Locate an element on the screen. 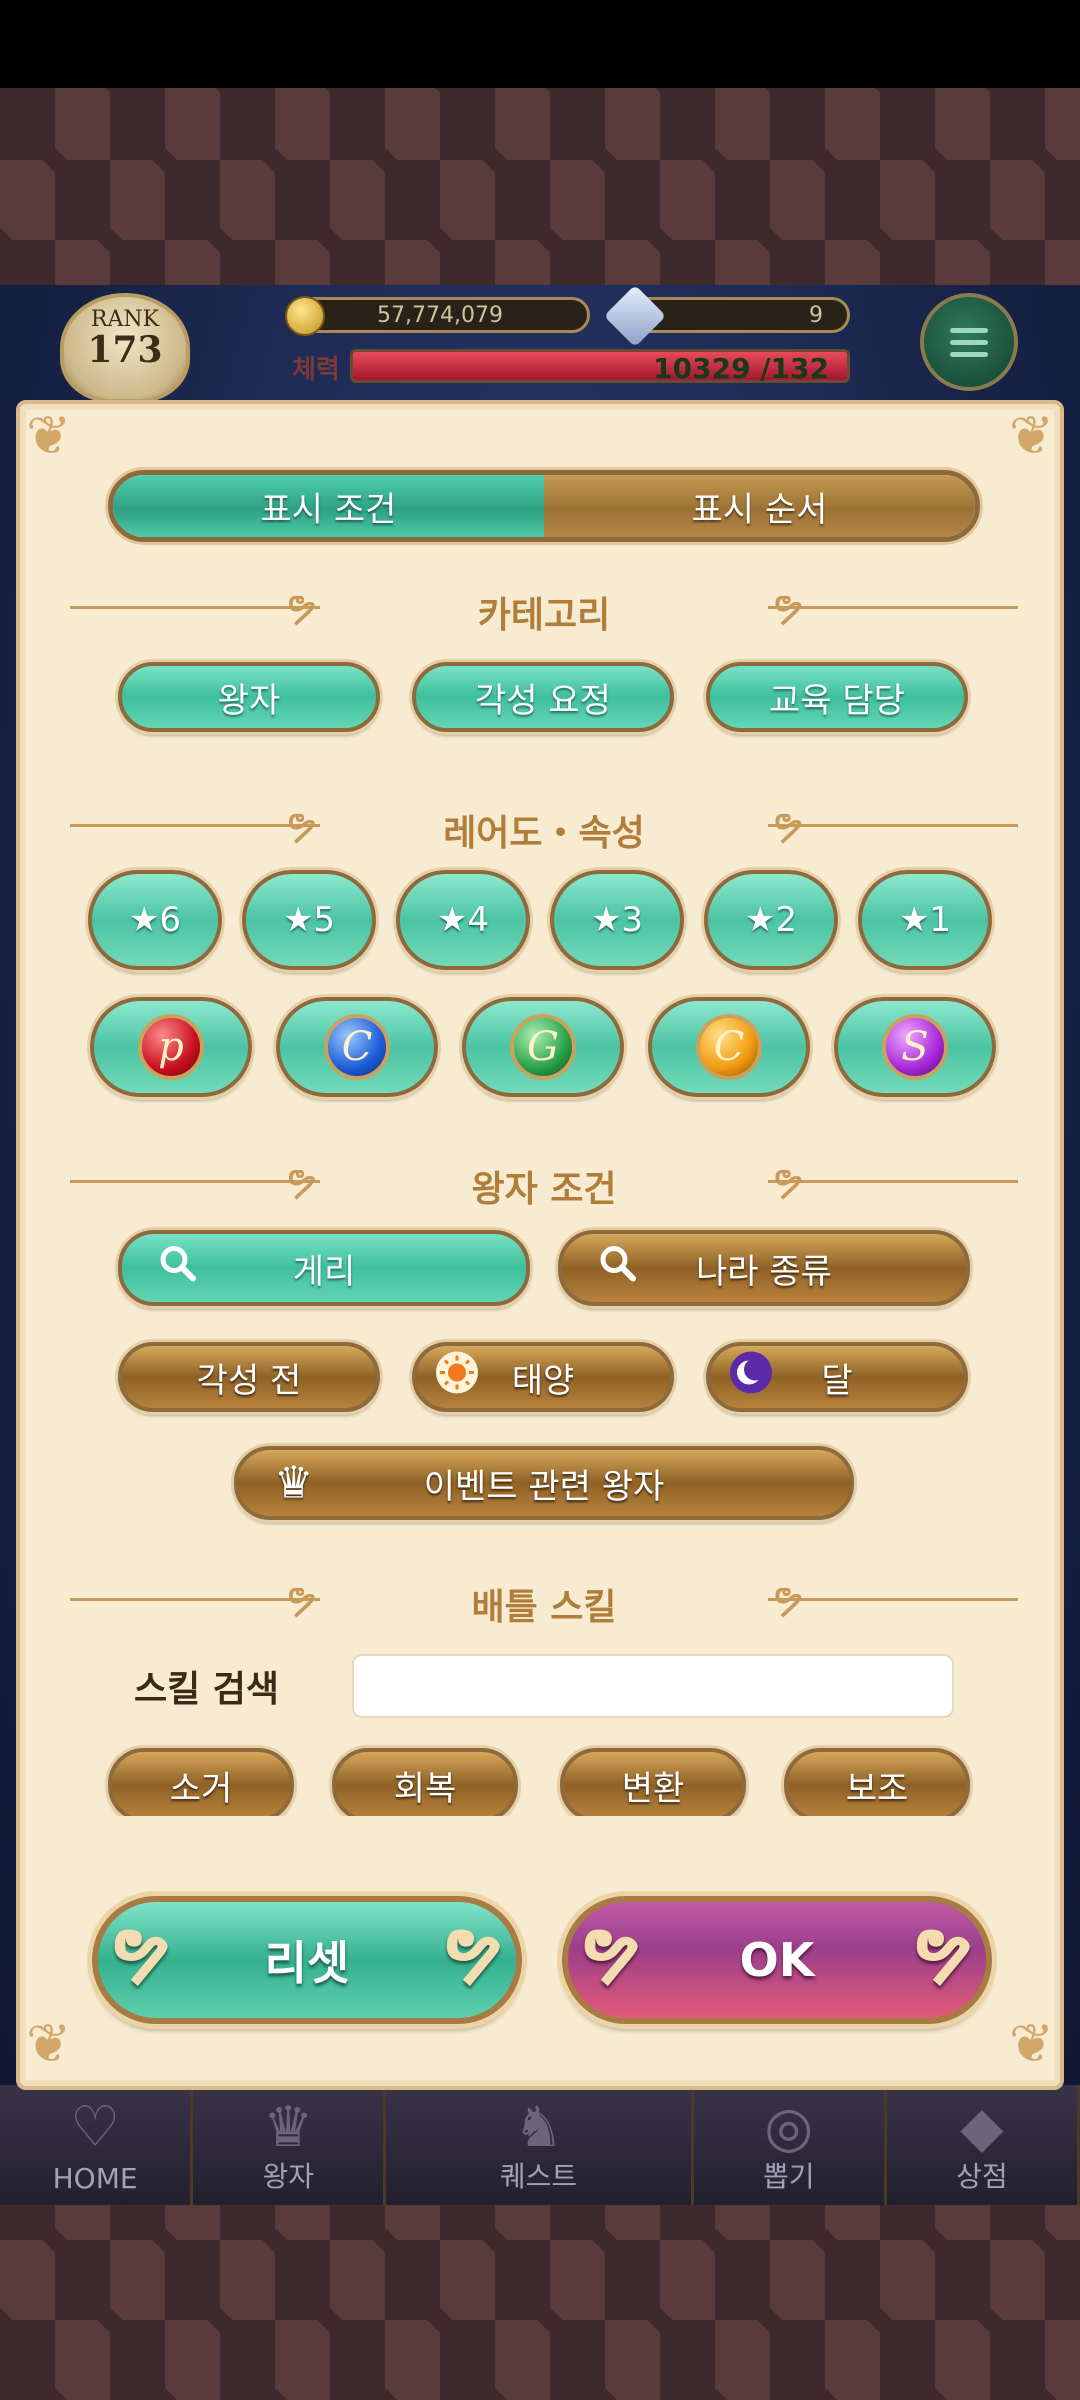 The height and width of the screenshot is (2400, 1080). skill-heal-button: 회복 is located at coordinates (425, 1782).